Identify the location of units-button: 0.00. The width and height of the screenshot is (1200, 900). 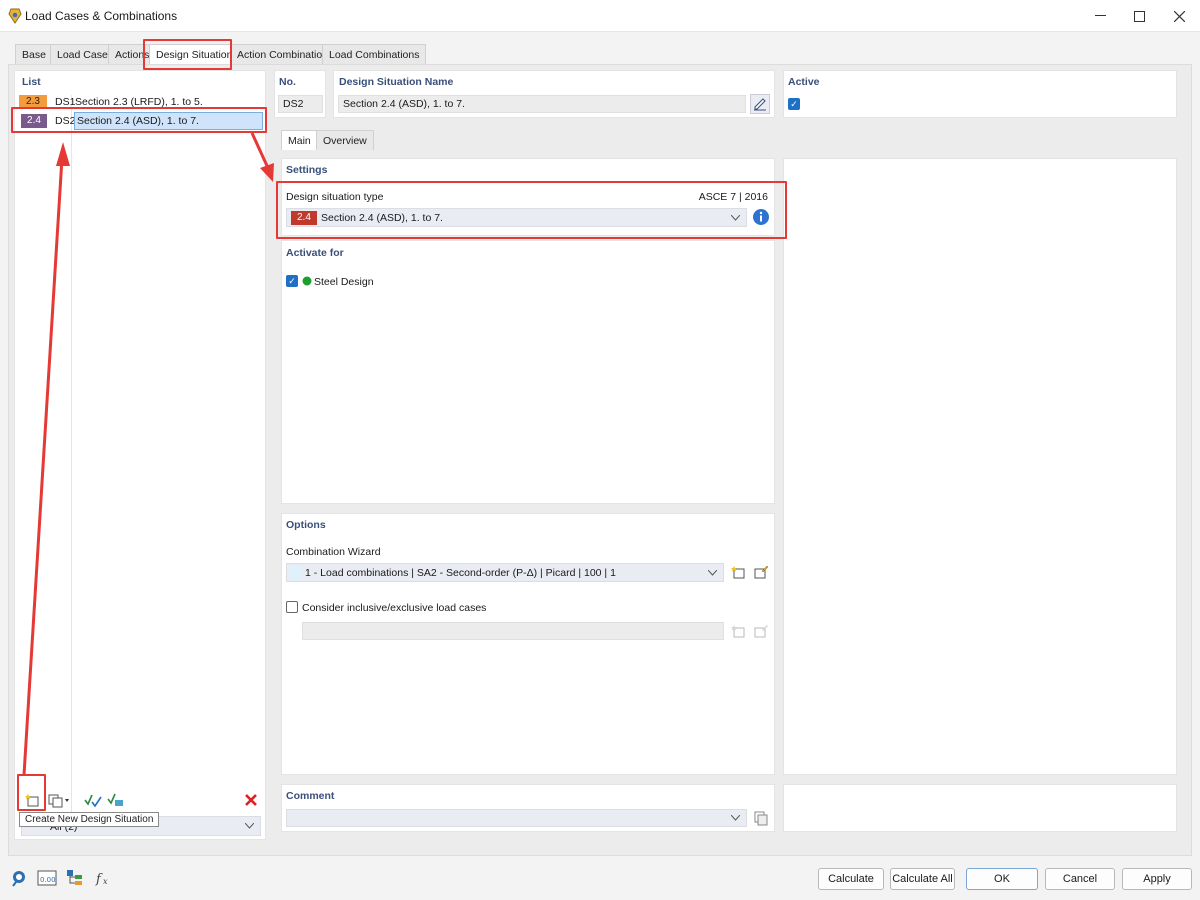
(47, 878).